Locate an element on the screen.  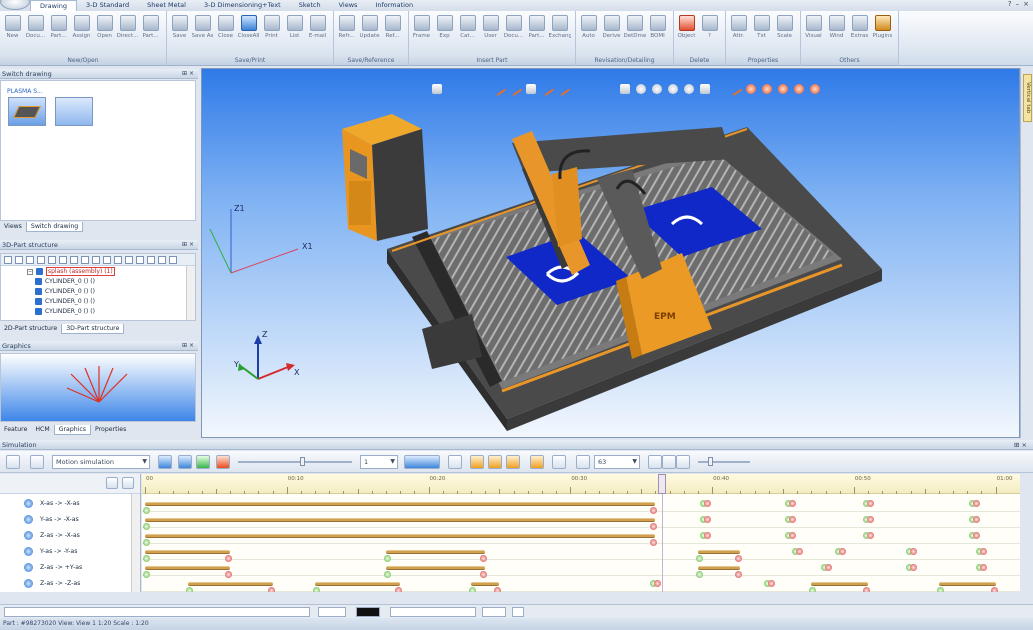
panel-tab-views: Views is located at coordinates (13, 227).